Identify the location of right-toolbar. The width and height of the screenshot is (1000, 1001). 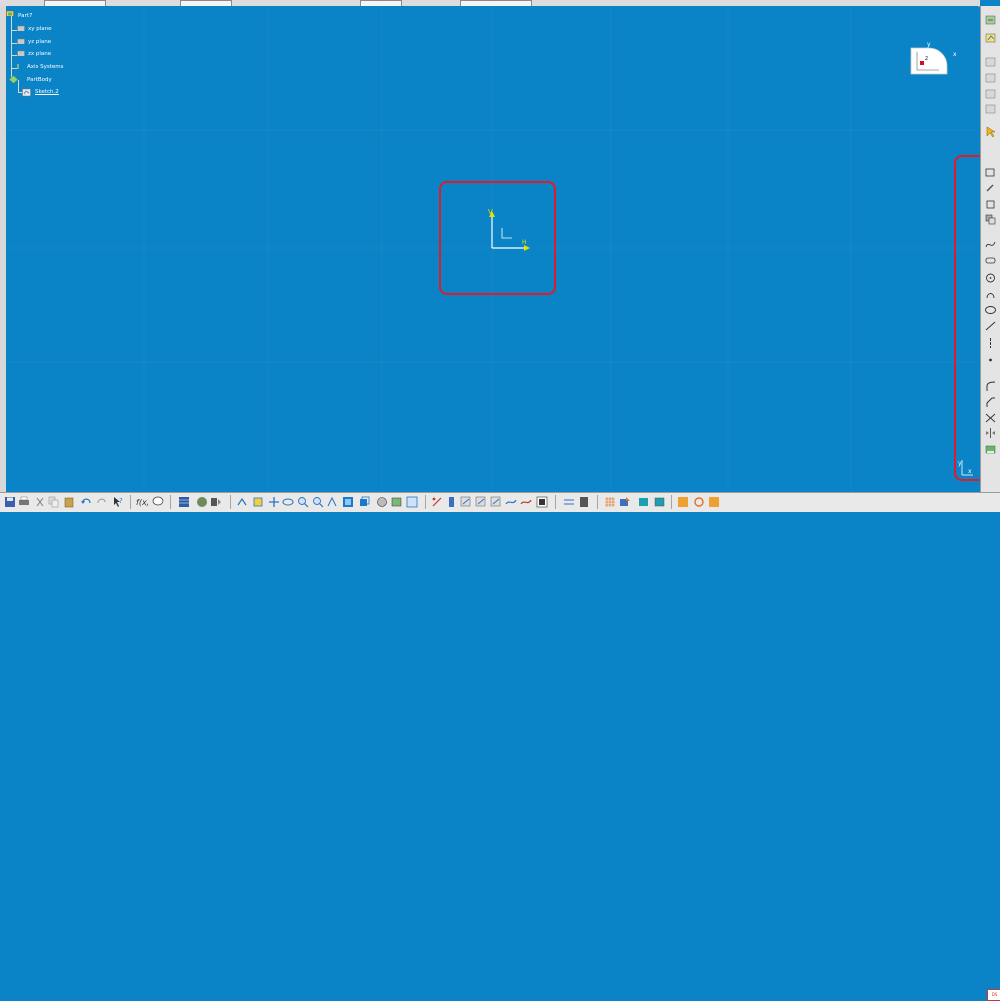
(990, 249).